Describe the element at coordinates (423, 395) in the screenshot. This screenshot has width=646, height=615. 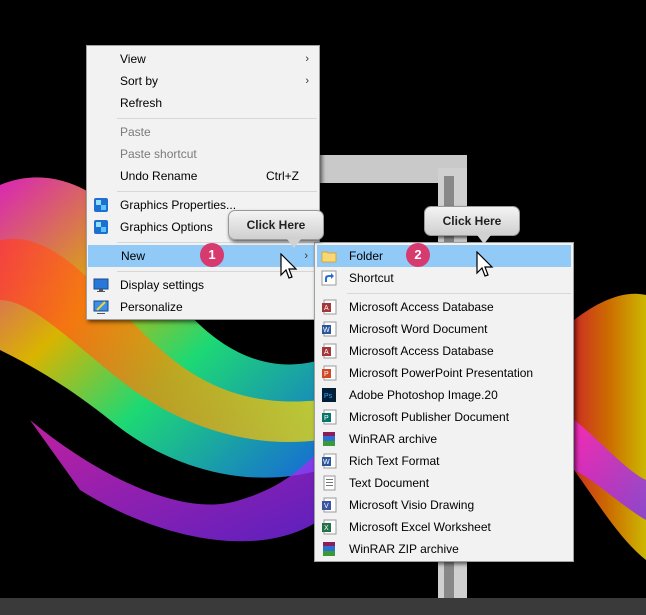
I see `menu-item-label: Adobe Photoshop Image.20` at that location.